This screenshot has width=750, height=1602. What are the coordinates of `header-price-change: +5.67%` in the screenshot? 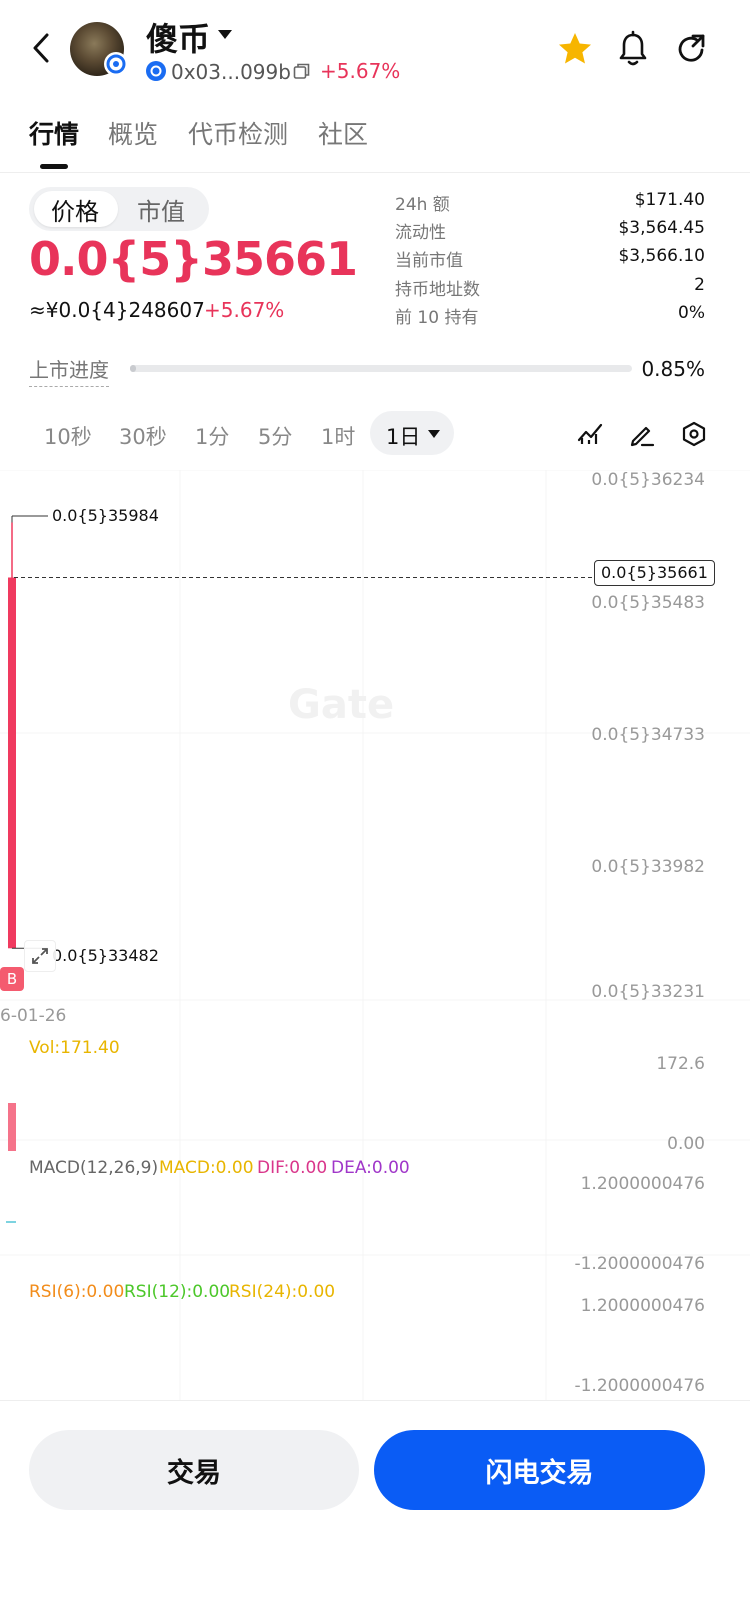 It's located at (360, 71).